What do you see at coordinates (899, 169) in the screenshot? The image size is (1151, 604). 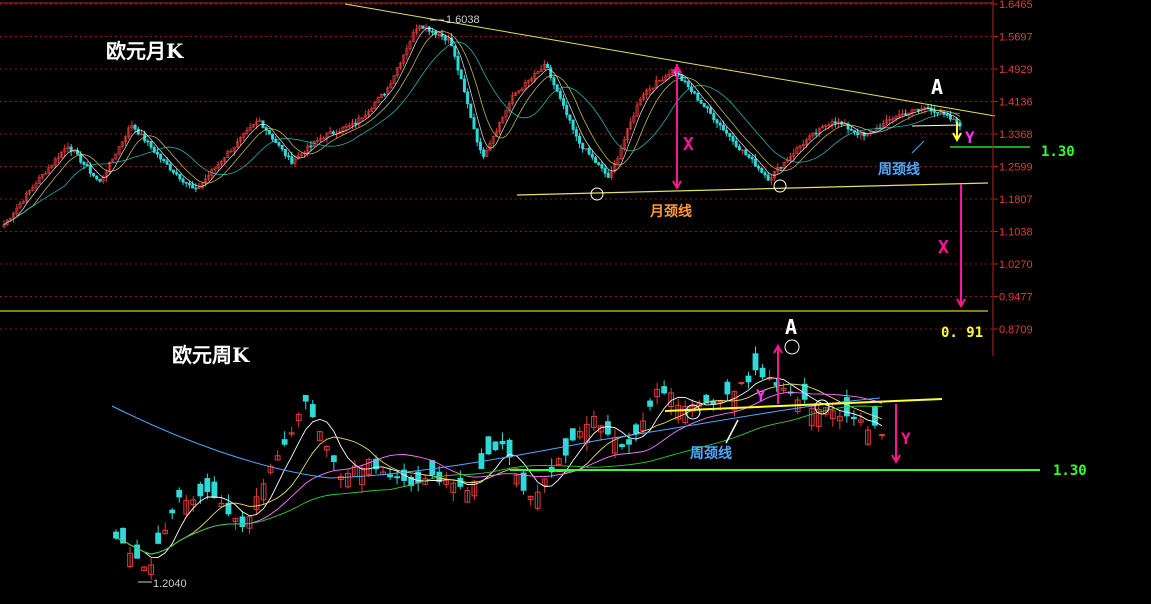 I see `monthly-inner-neckline-label: 周颈线` at bounding box center [899, 169].